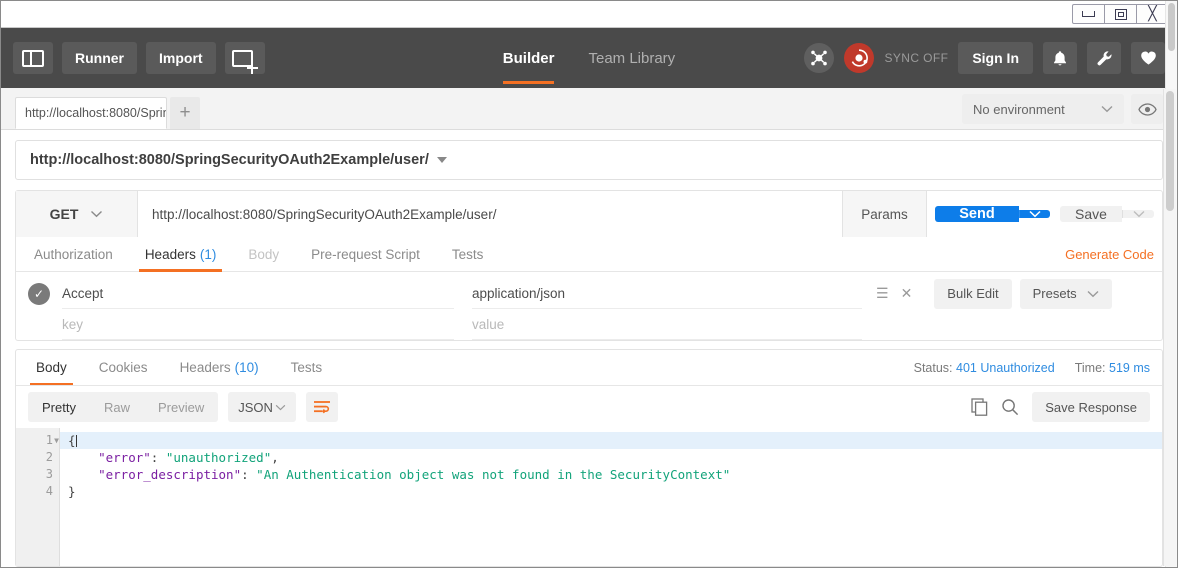  Describe the element at coordinates (916, 58) in the screenshot. I see `sync-status-label: SYNC OFF` at that location.